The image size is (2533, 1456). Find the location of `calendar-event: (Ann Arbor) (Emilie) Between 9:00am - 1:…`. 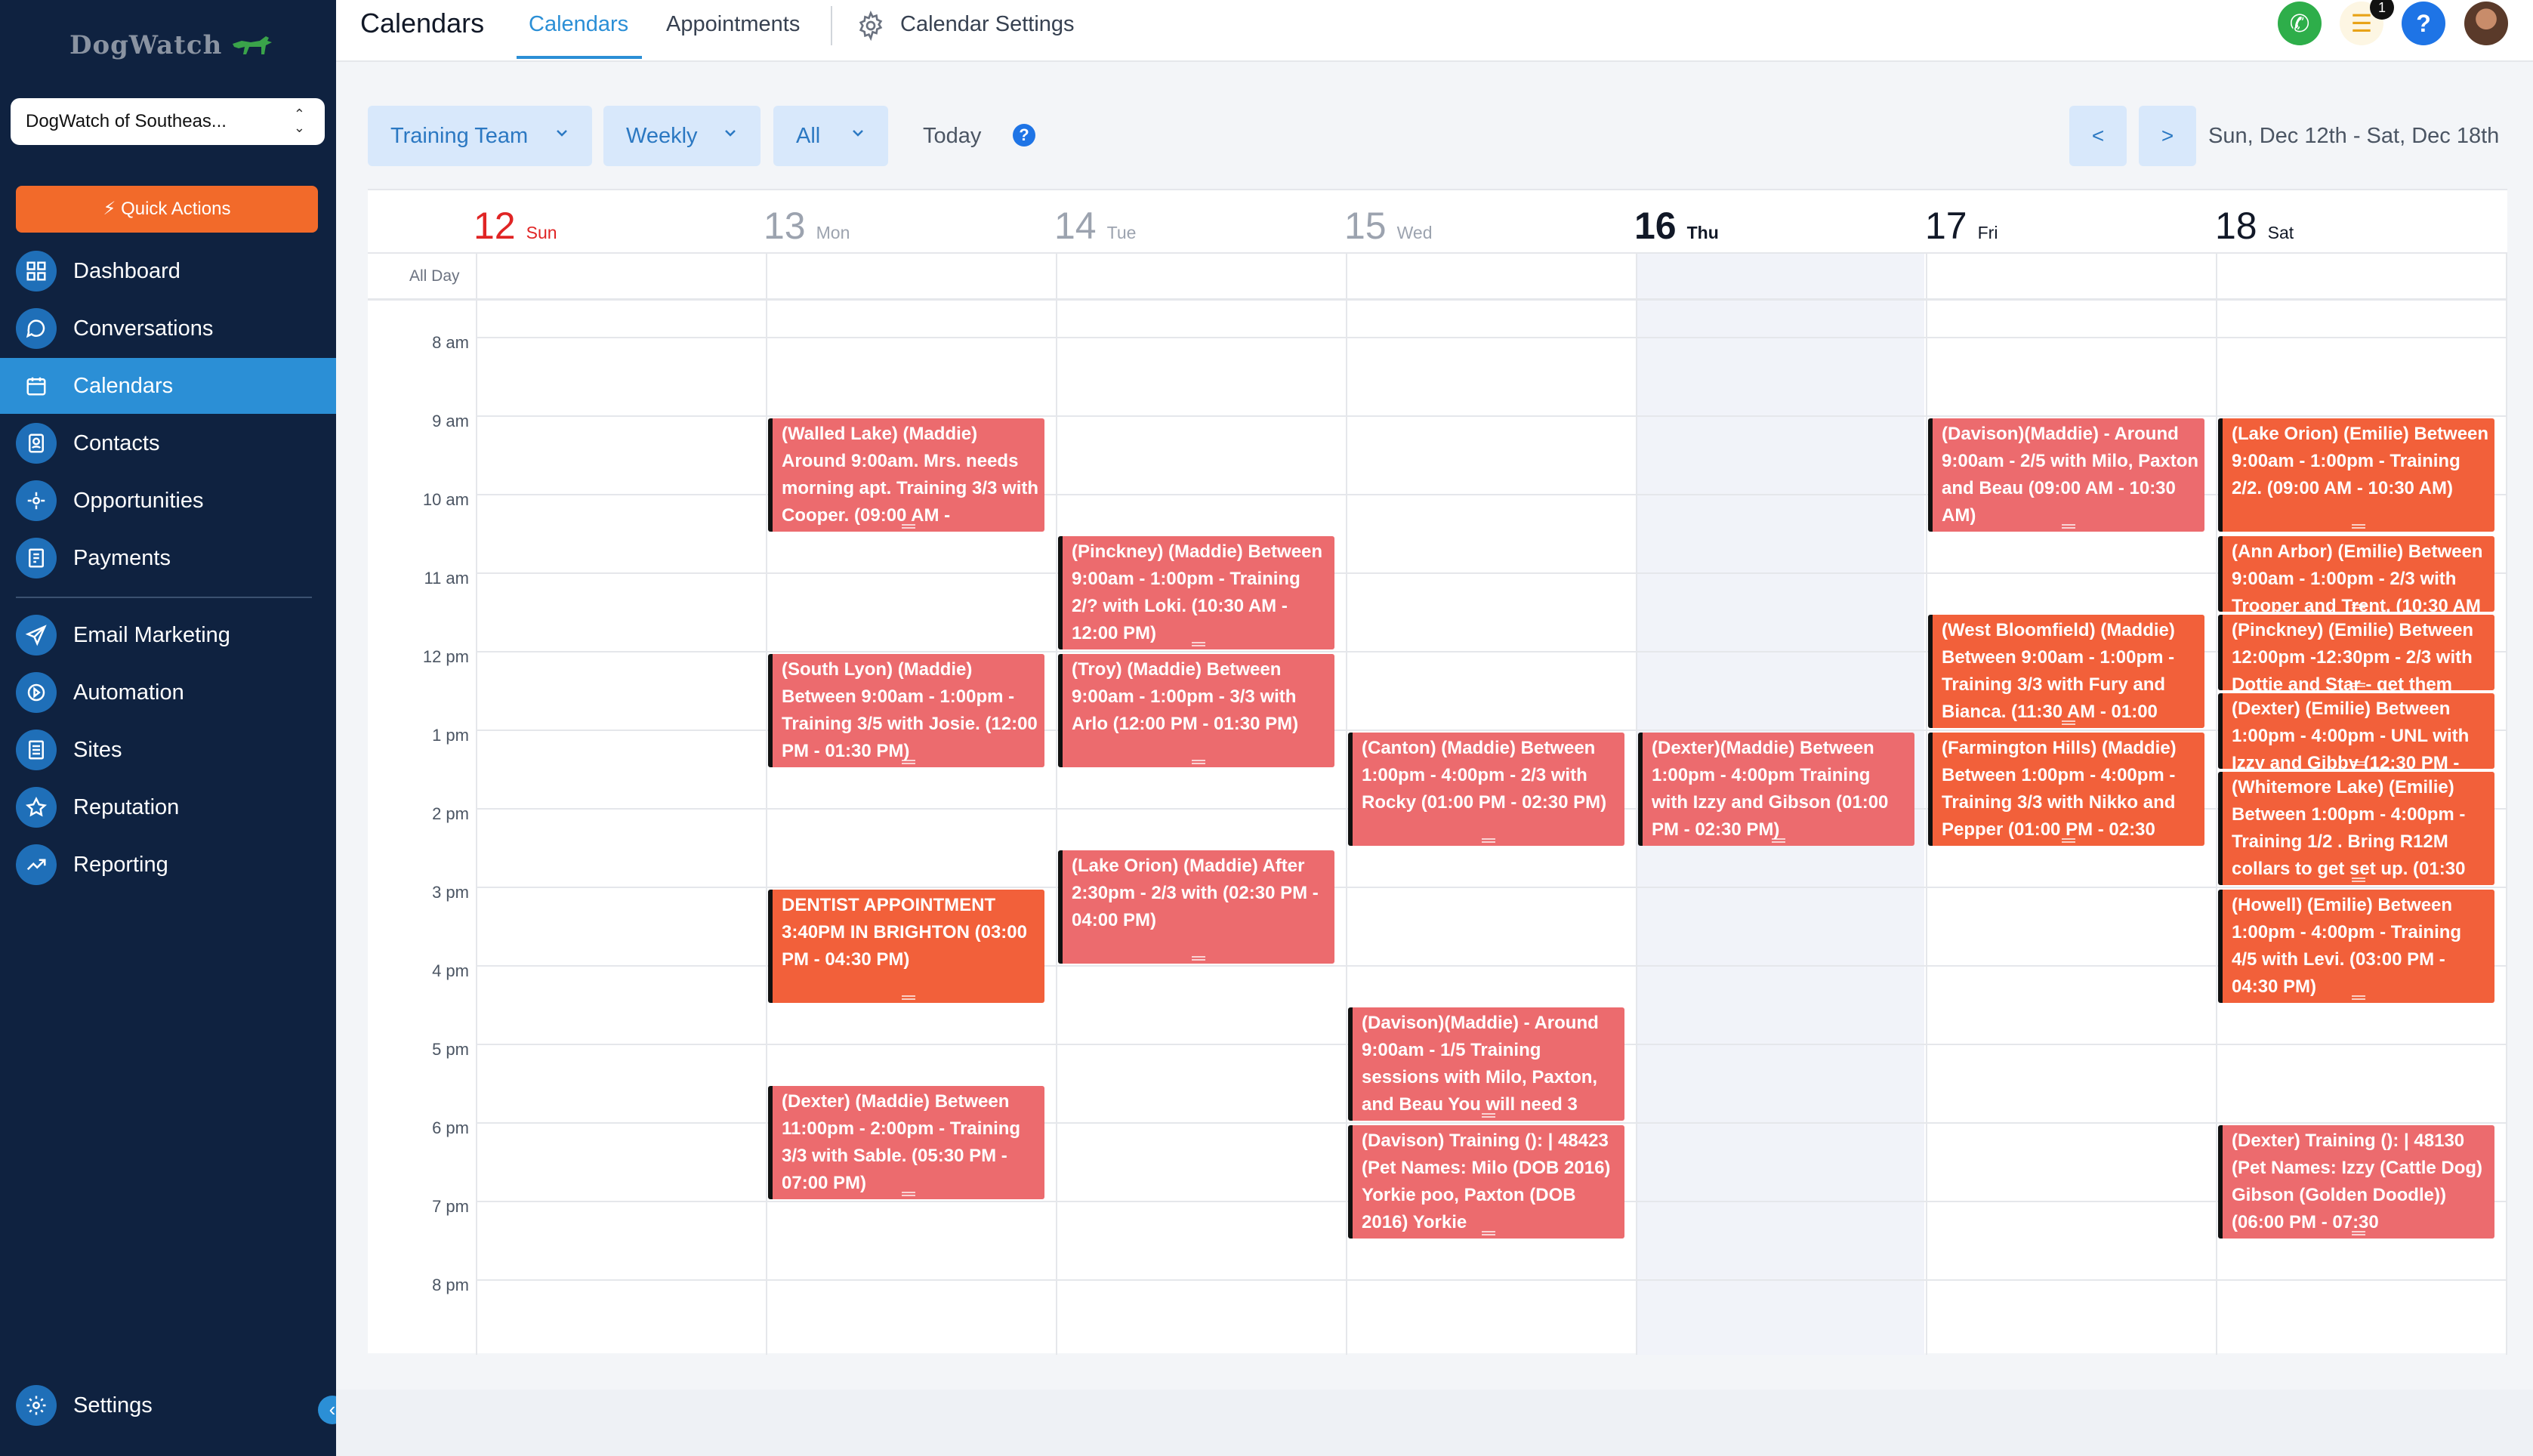

calendar-event: (Ann Arbor) (Emilie) Between 9:00am - 1:… is located at coordinates (2356, 574).